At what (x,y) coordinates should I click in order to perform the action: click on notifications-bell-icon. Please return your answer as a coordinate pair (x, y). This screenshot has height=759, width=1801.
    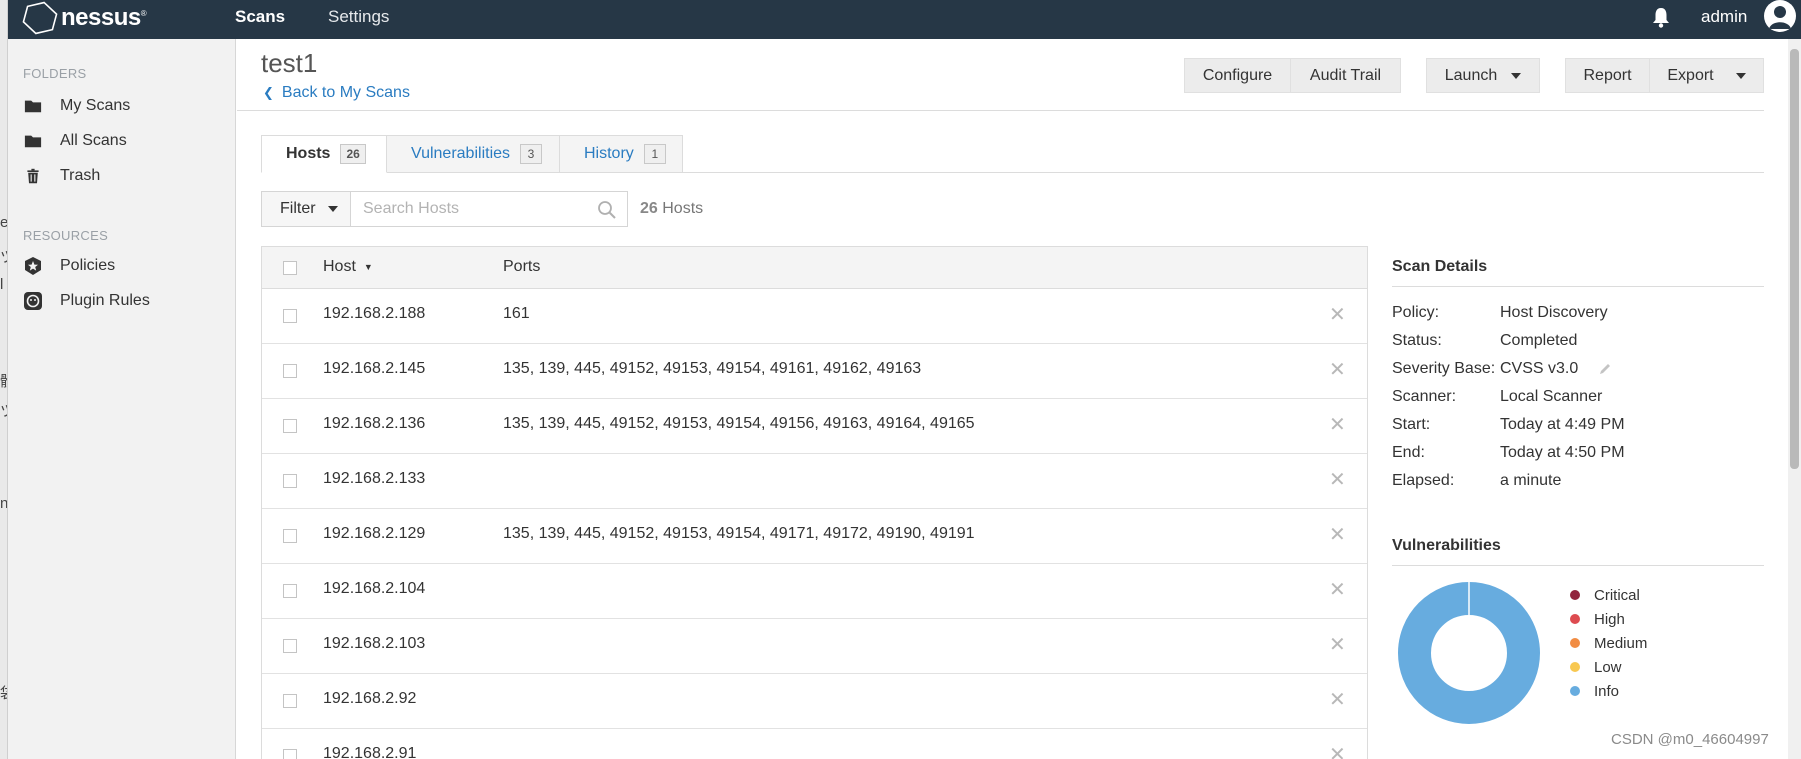
    Looking at the image, I should click on (1661, 17).